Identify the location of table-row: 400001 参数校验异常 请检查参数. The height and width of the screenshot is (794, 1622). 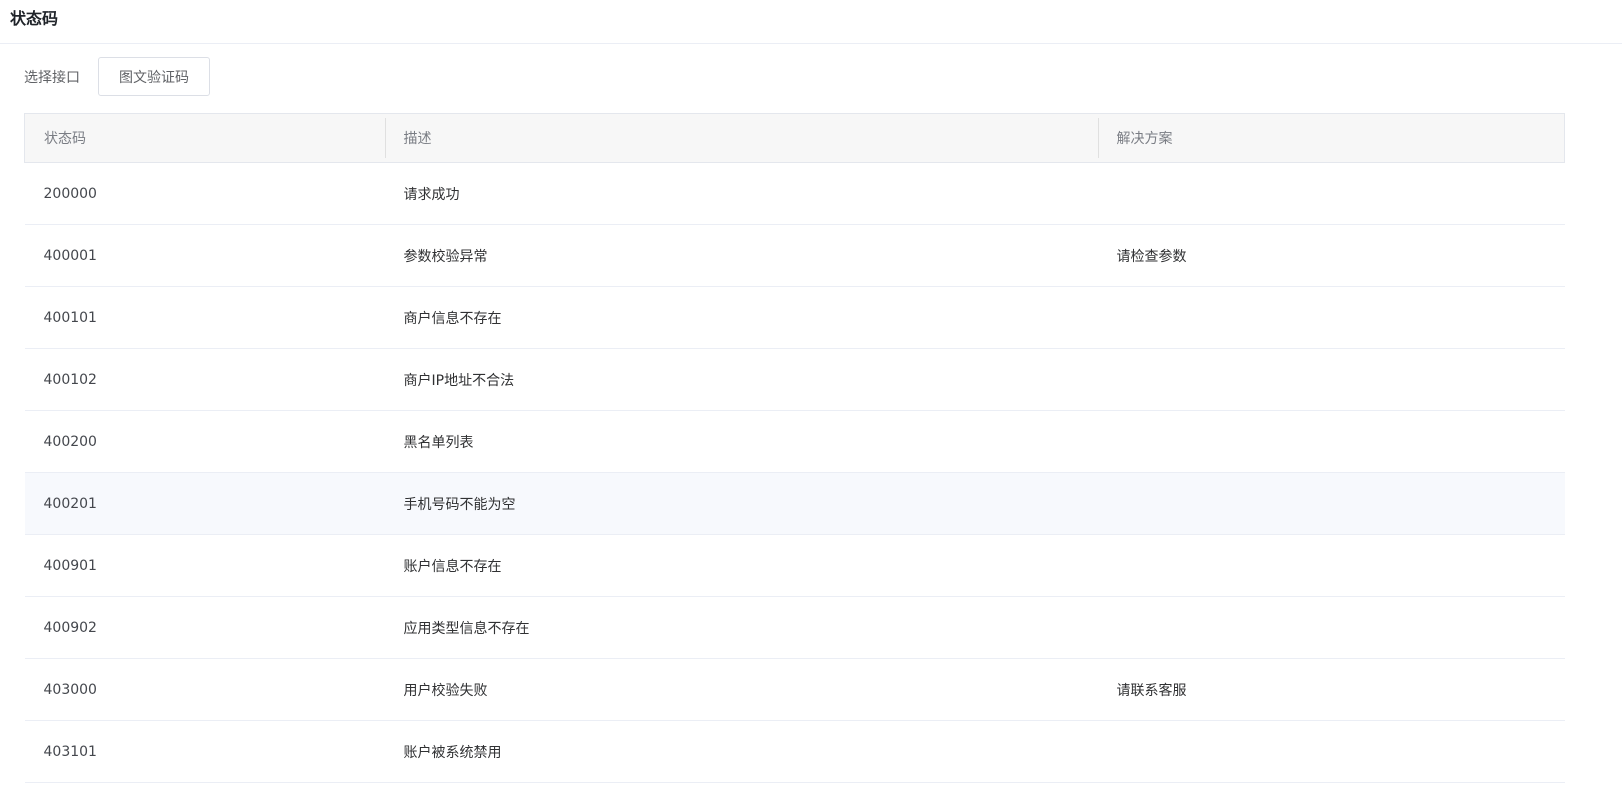
(794, 256).